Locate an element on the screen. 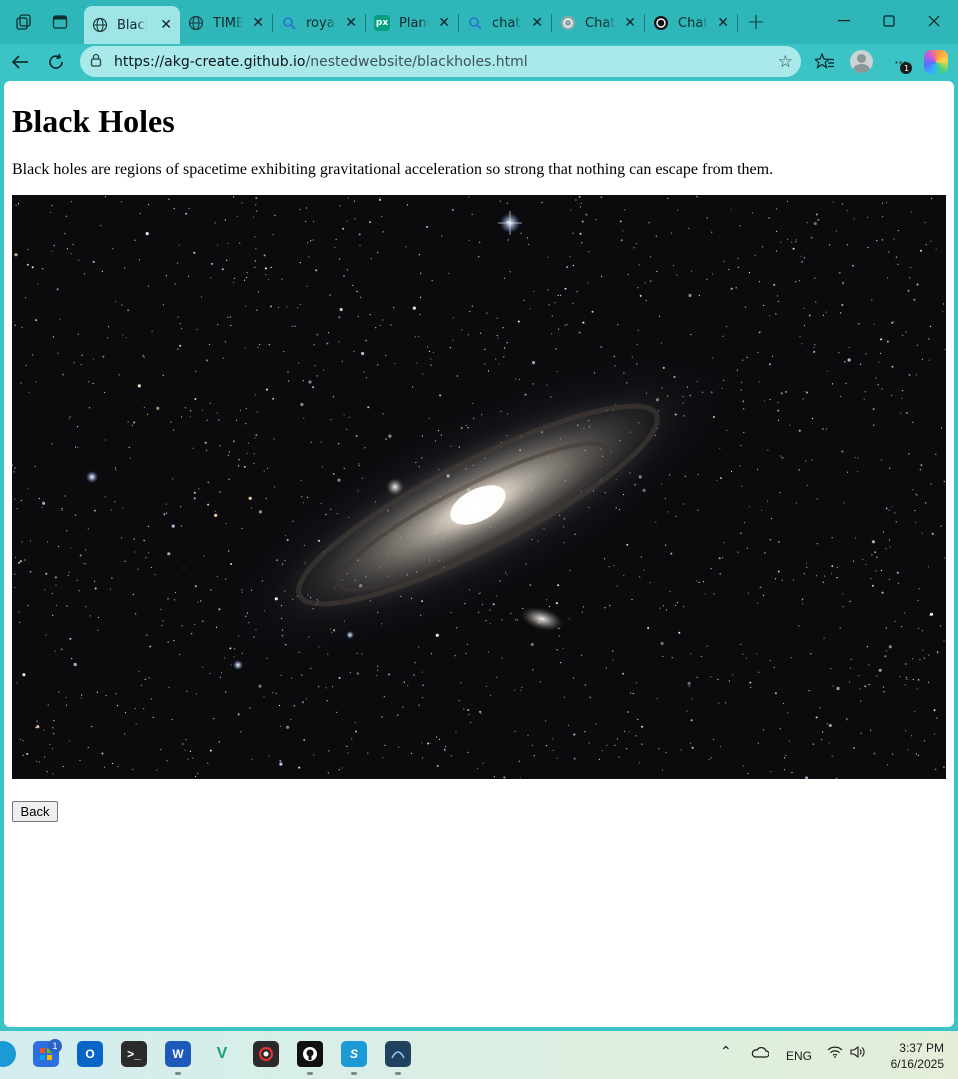 The width and height of the screenshot is (958, 1079). back-arrow-icon is located at coordinates (20, 62).